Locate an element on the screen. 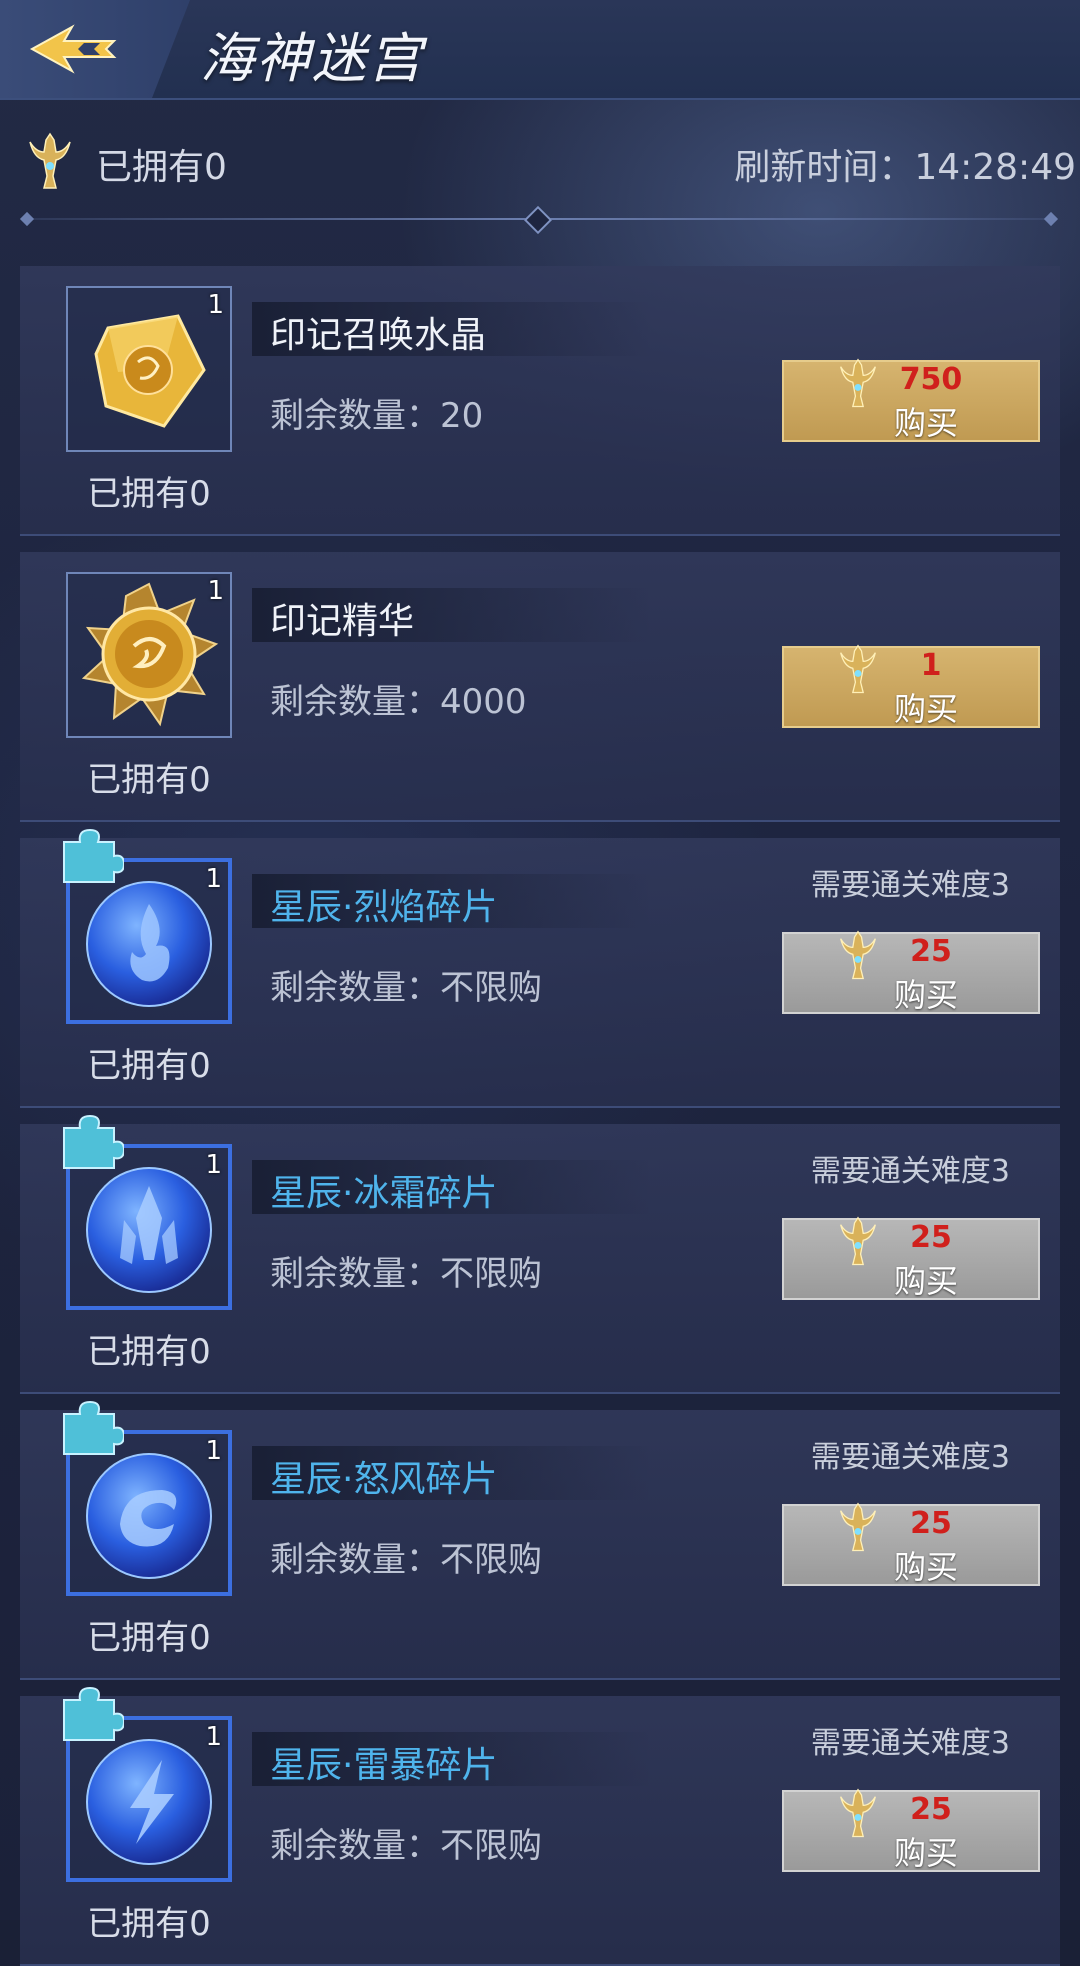 This screenshot has height=1966, width=1080. shop-item: 1 已拥有0 印记精华 剩余数量：4000 1 购买 is located at coordinates (540, 687).